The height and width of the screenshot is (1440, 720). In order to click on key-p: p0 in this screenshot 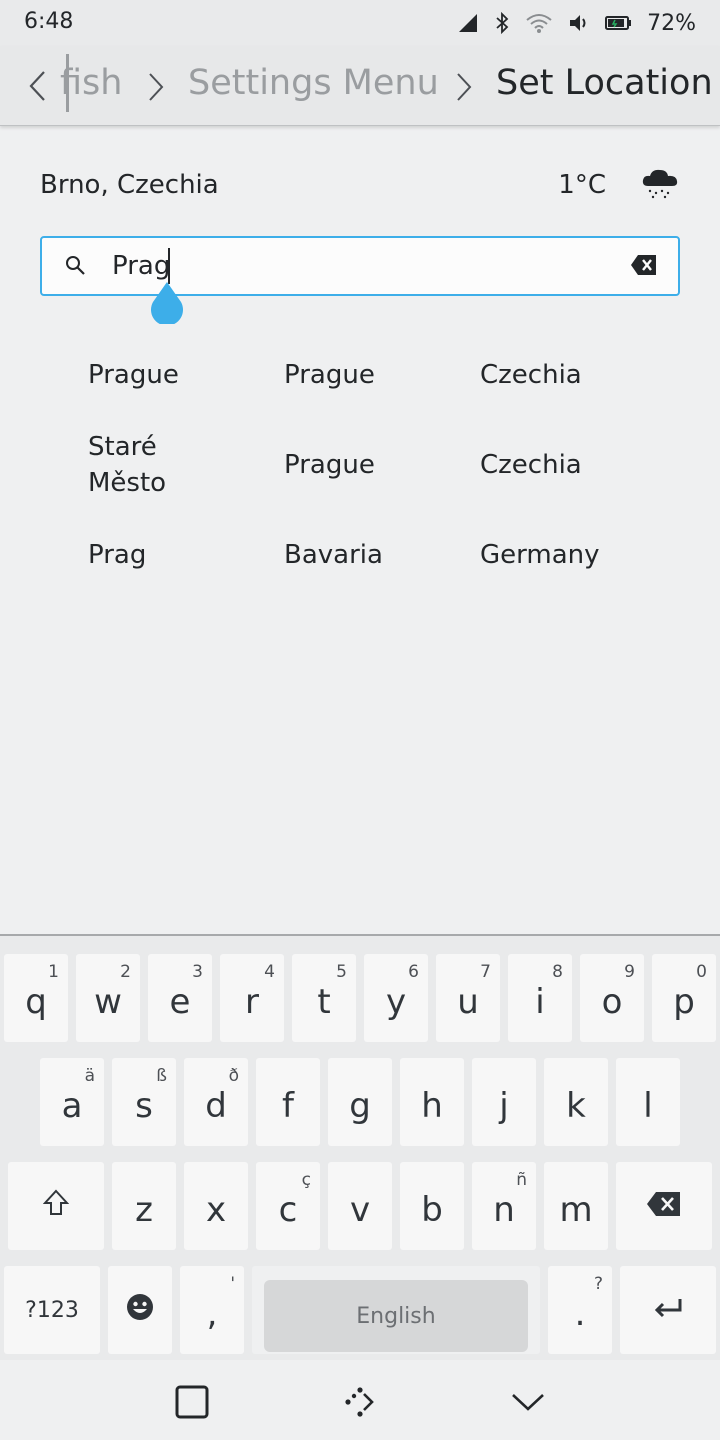, I will do `click(684, 998)`.